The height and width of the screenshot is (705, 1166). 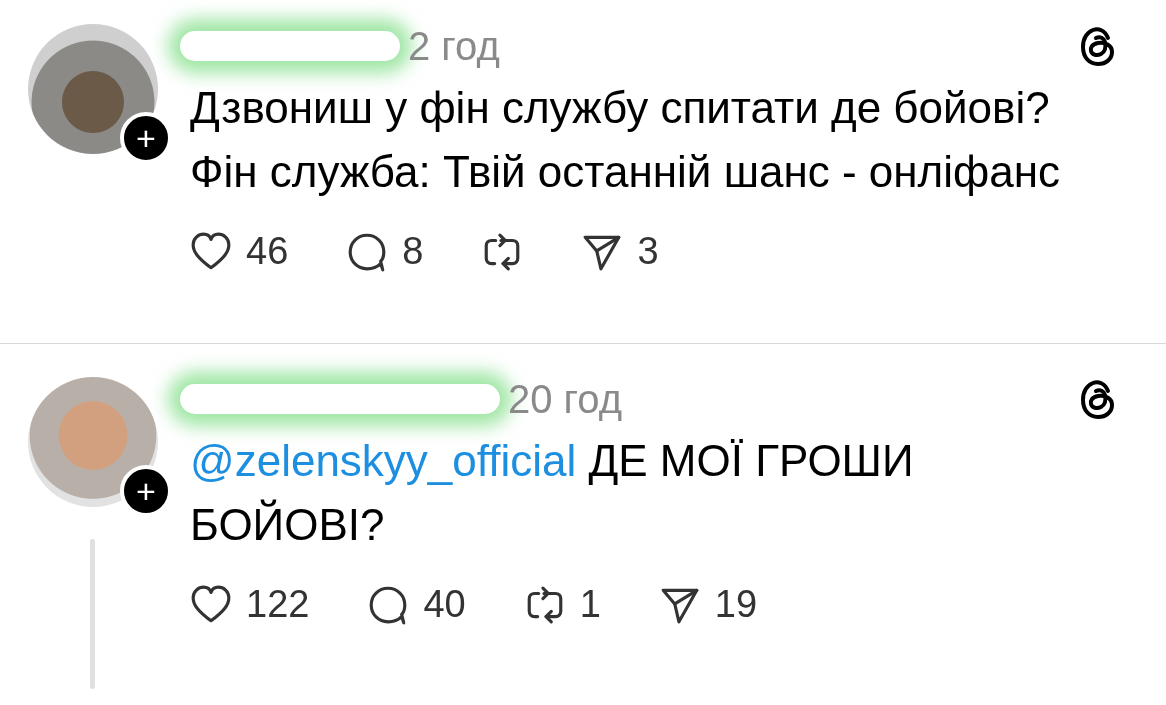 I want to click on share-button: 19, so click(x=708, y=604).